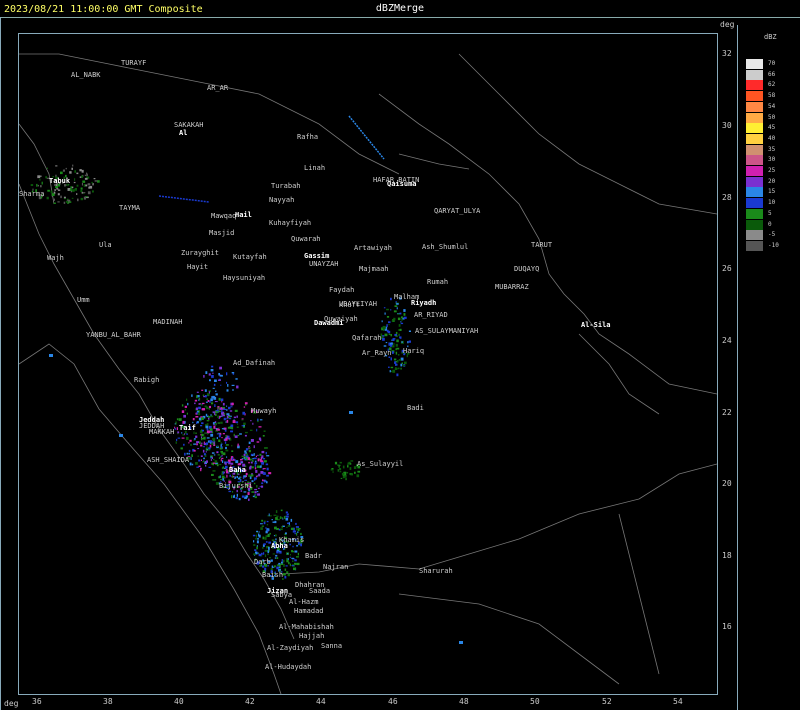  What do you see at coordinates (179, 701) in the screenshot?
I see `longitude-tick-label: 40` at bounding box center [179, 701].